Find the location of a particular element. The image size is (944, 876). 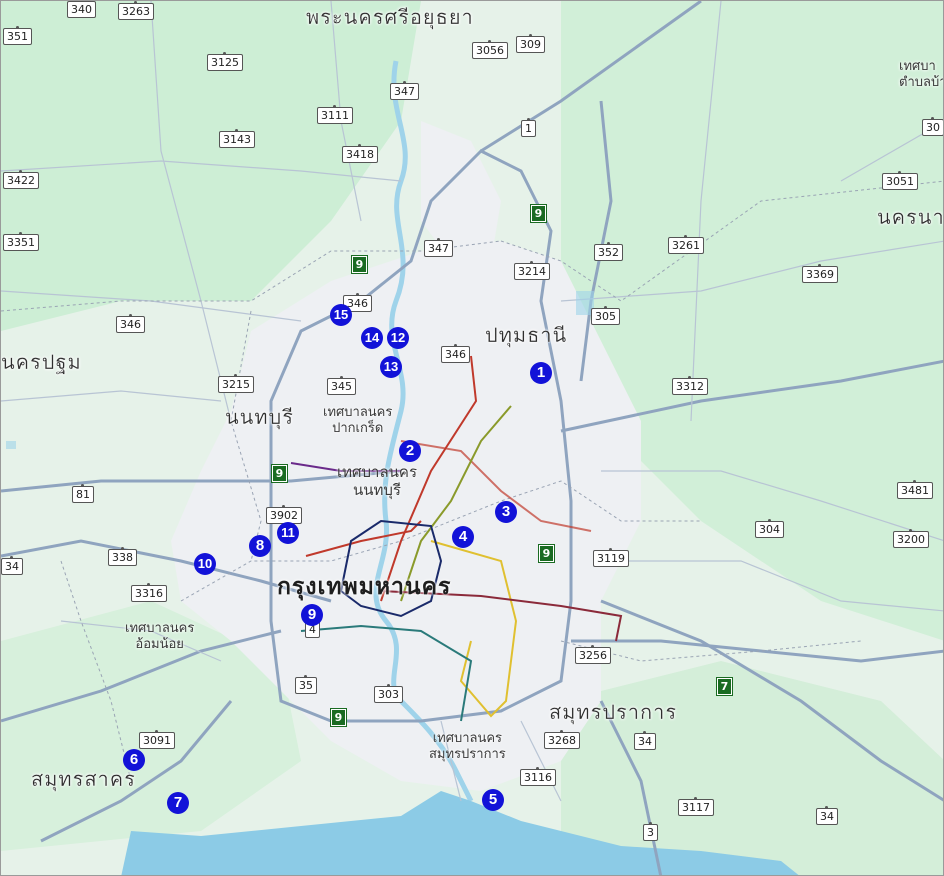

route-shield: 3316 is located at coordinates (149, 592).